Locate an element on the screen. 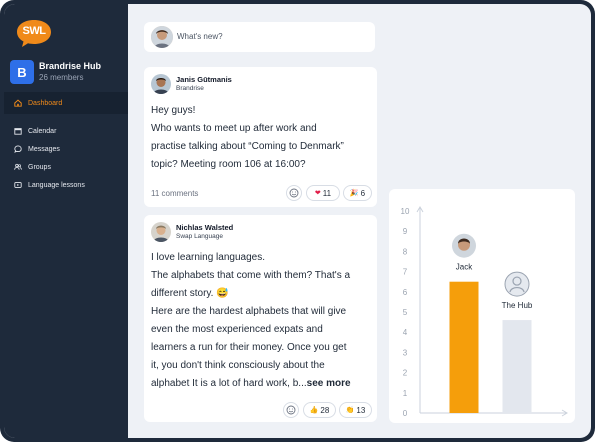 This screenshot has height=442, width=595. bar-jack is located at coordinates (464, 347).